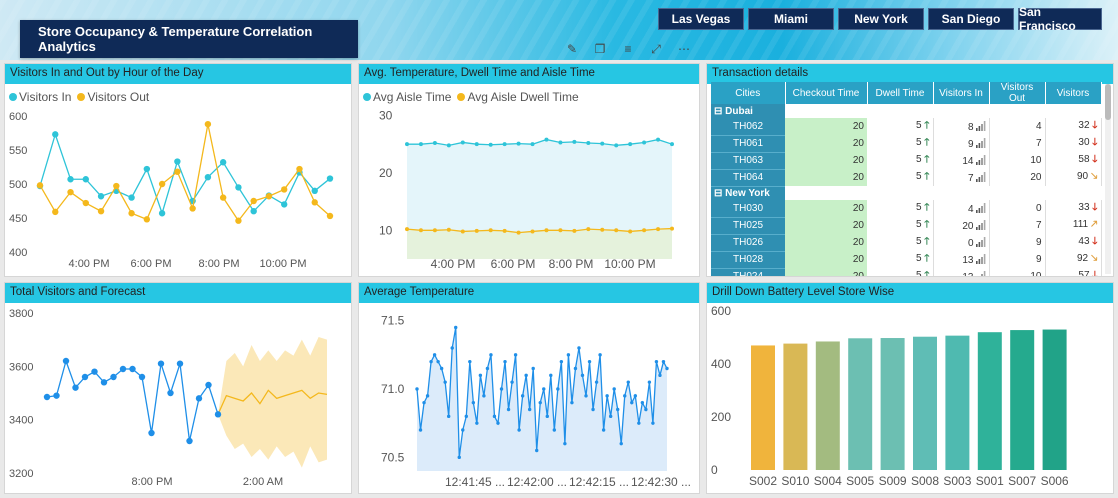  What do you see at coordinates (407, 97) in the screenshot?
I see `legend-item: Avg Aisle Time` at bounding box center [407, 97].